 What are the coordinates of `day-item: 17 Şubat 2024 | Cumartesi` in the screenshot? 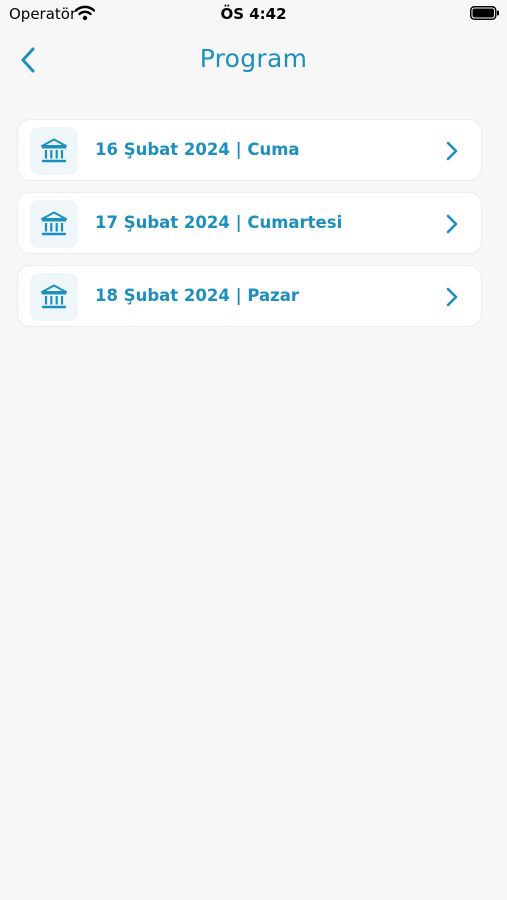 It's located at (249, 223).